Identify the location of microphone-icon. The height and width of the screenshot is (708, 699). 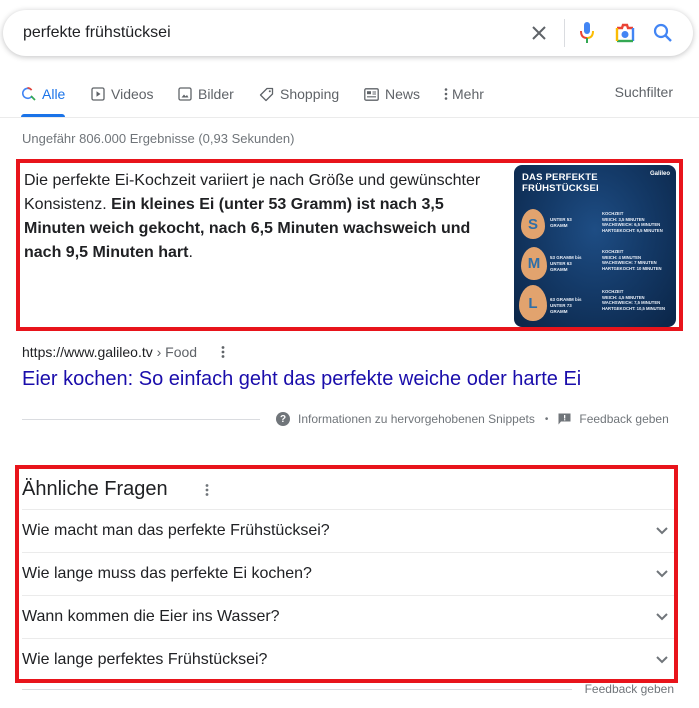
(587, 33).